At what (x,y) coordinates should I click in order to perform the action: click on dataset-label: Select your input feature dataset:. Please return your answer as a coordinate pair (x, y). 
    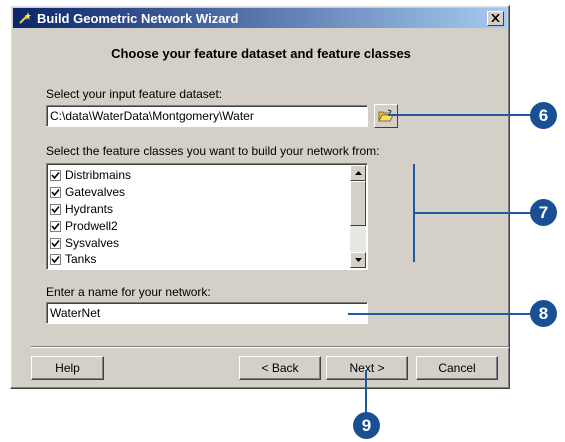
    Looking at the image, I should click on (134, 94).